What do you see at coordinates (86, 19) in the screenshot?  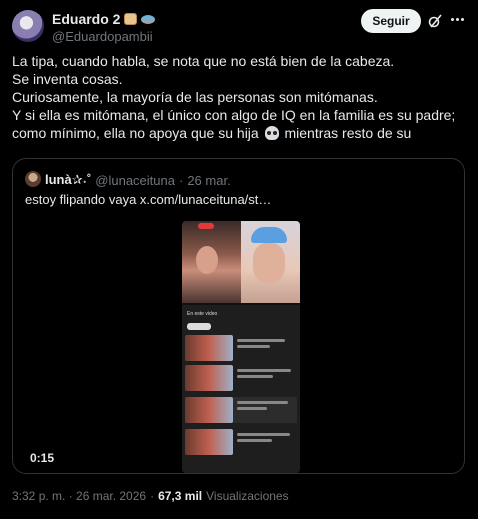 I see `author-name: Eduardo 2` at bounding box center [86, 19].